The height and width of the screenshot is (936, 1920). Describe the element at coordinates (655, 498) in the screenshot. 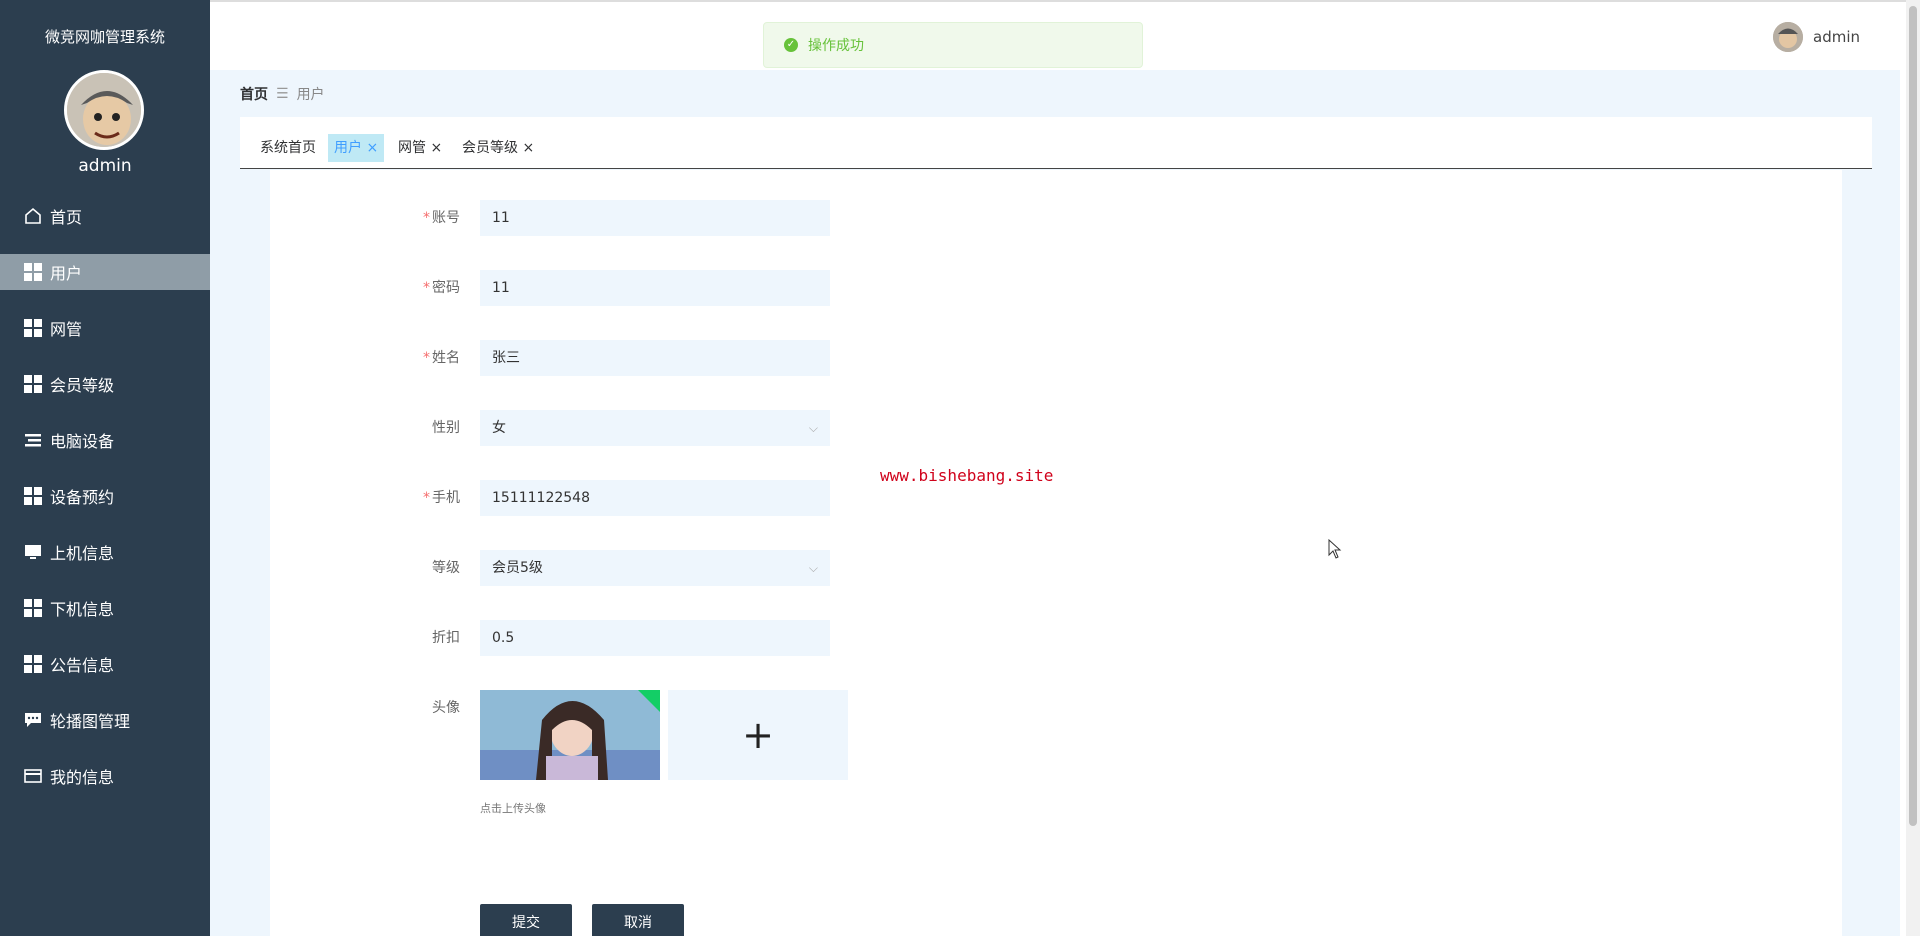

I see `phone-field: 15111122548` at that location.